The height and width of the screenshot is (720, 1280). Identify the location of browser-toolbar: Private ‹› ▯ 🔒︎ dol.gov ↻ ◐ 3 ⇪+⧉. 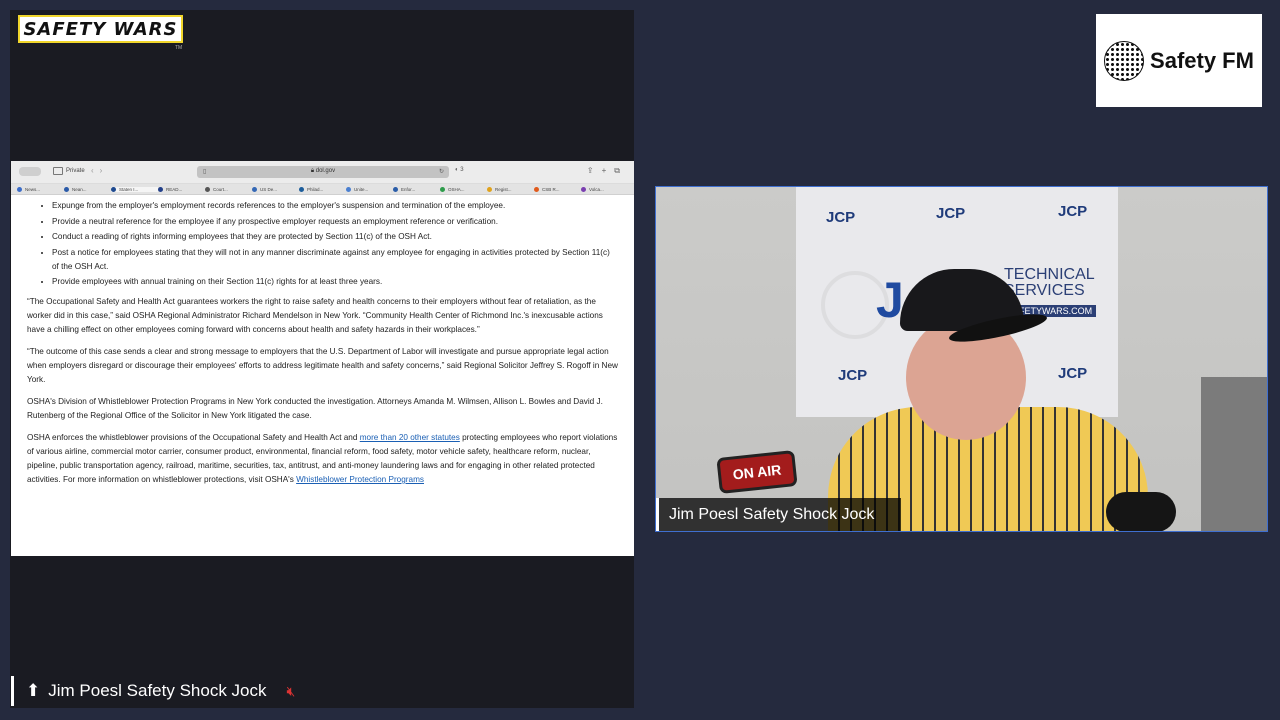
(322, 172).